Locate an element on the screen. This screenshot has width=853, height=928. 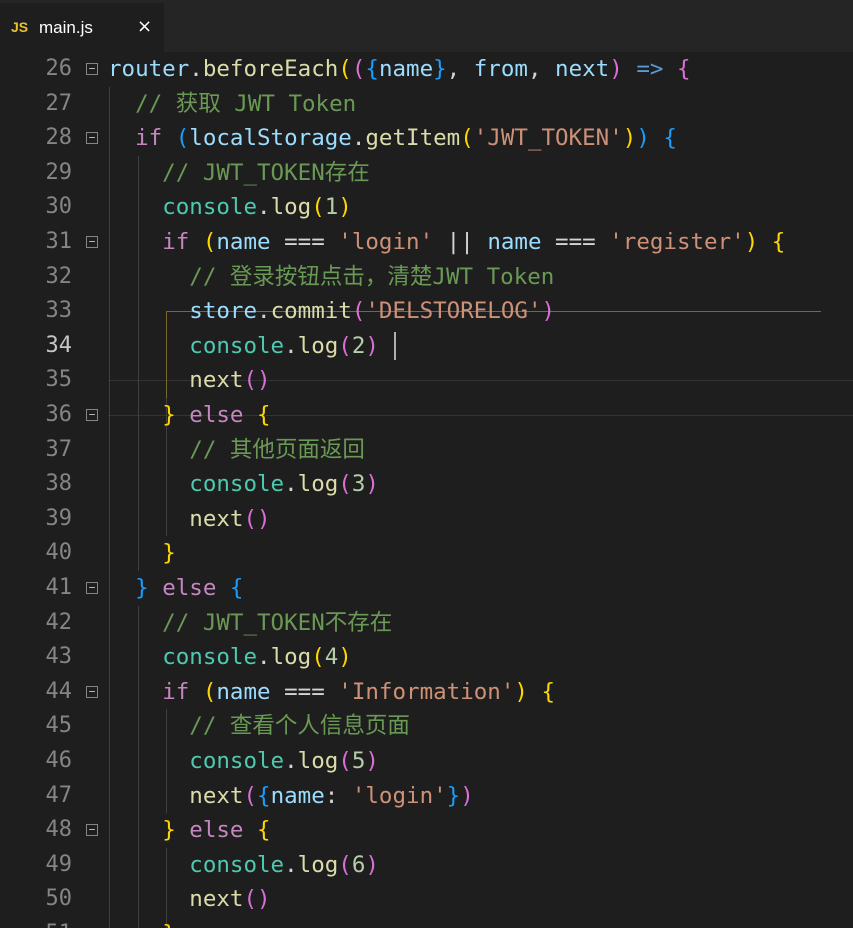
line-number: 32 is located at coordinates (59, 276).